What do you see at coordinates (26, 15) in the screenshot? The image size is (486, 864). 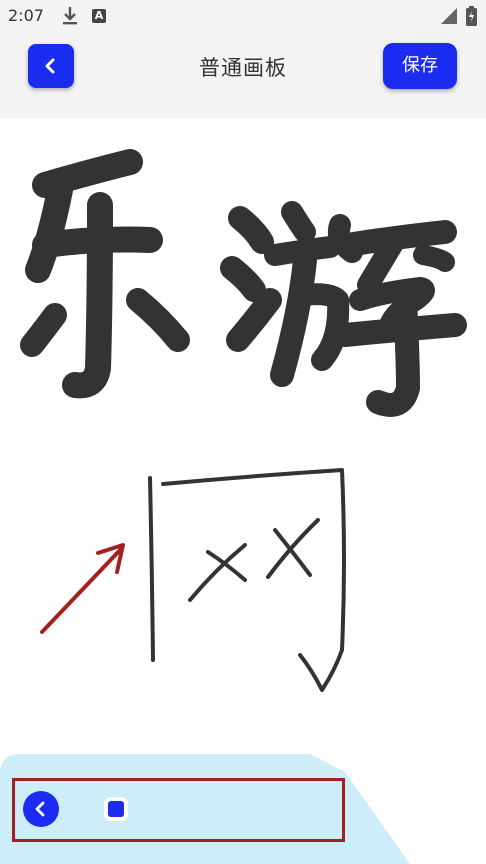 I see `status-time: 2:07` at bounding box center [26, 15].